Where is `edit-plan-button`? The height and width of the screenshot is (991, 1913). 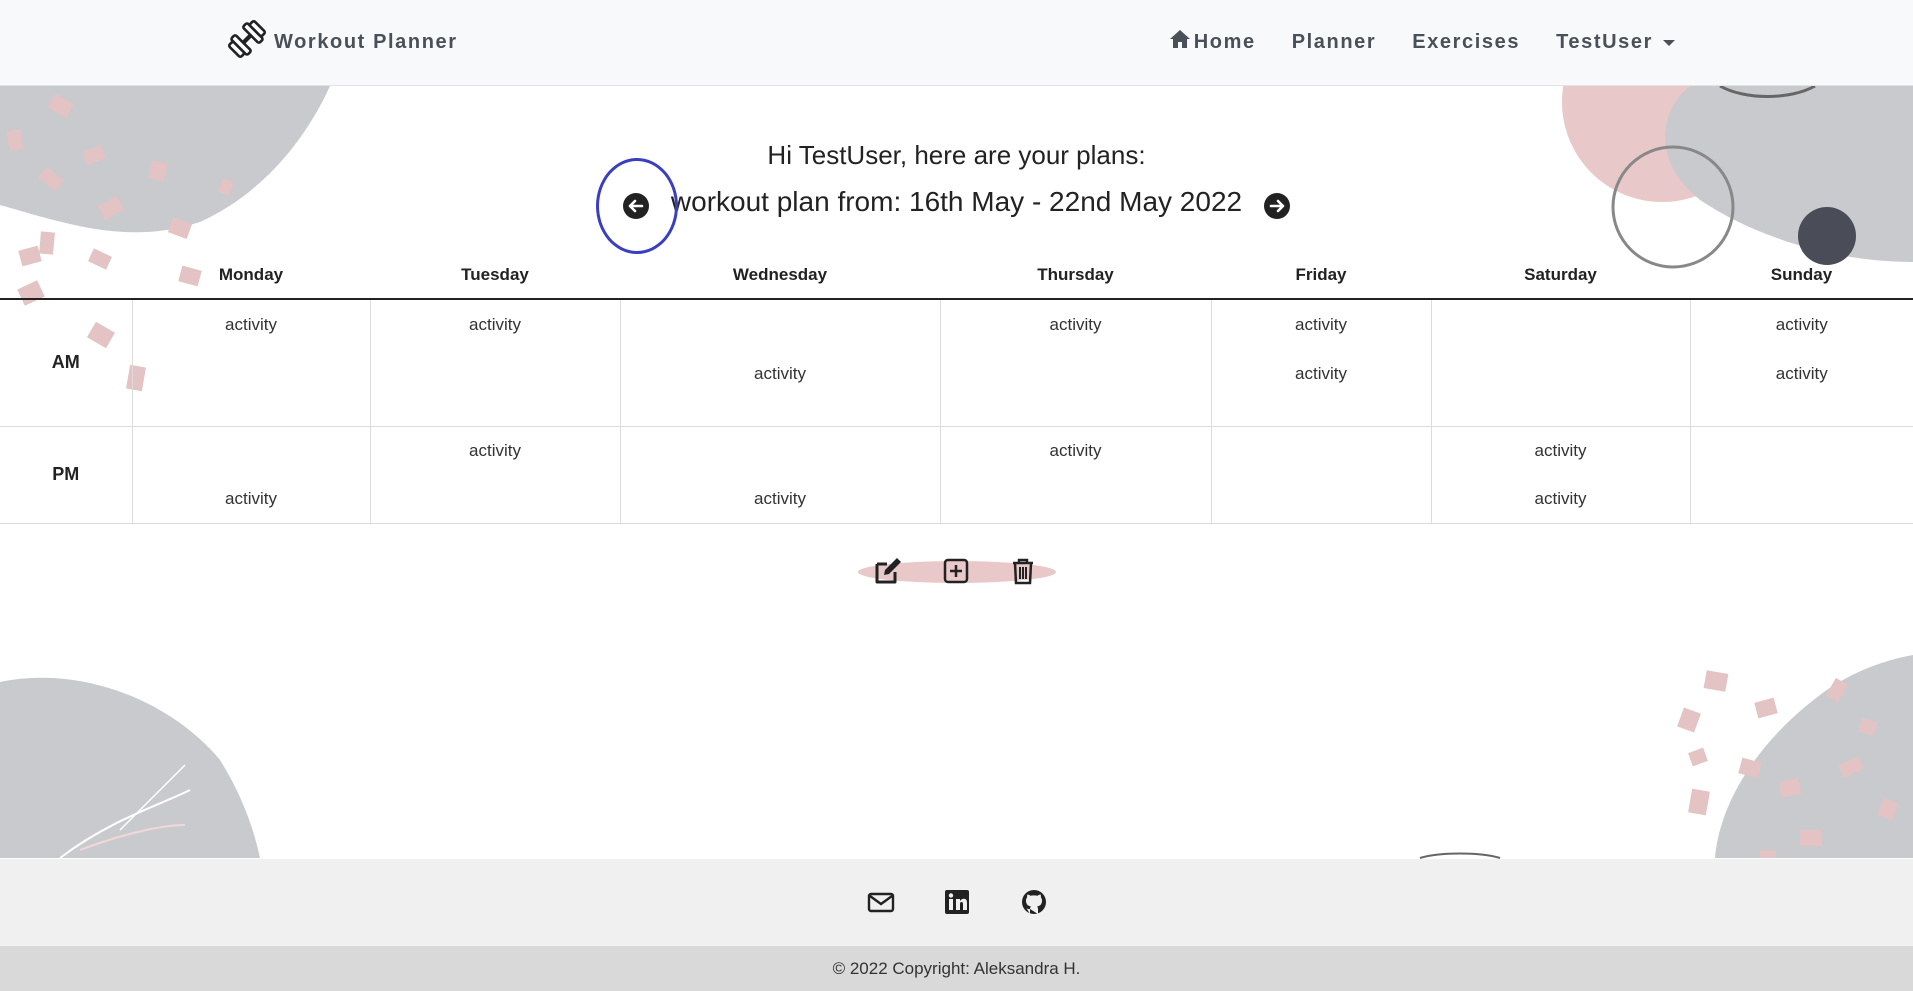 edit-plan-button is located at coordinates (889, 572).